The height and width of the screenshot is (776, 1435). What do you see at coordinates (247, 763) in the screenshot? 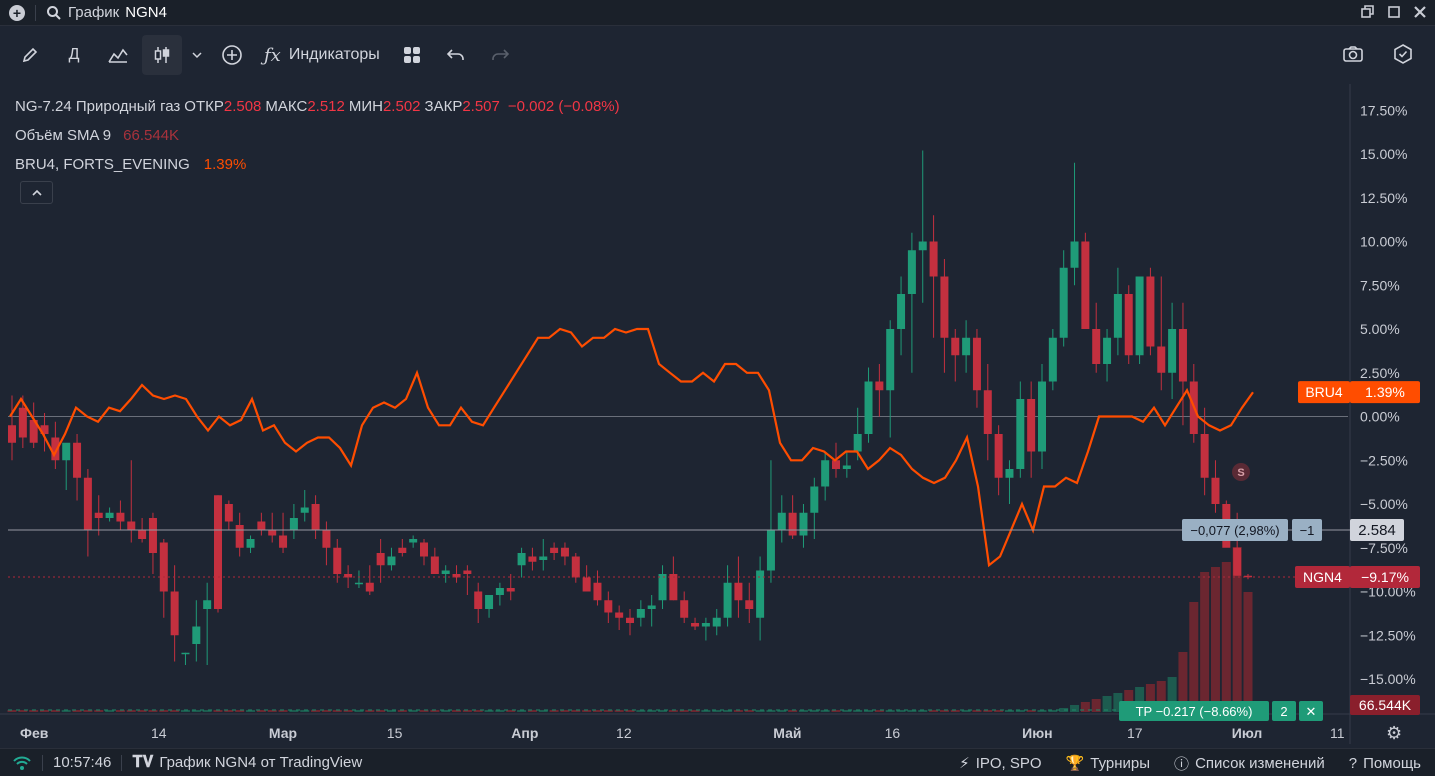
I see `tradingview-link: 𝐓𝐕 График NGN4 от TradingView` at bounding box center [247, 763].